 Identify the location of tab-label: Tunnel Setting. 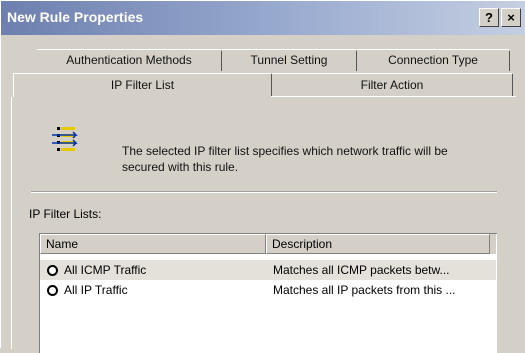
(289, 60).